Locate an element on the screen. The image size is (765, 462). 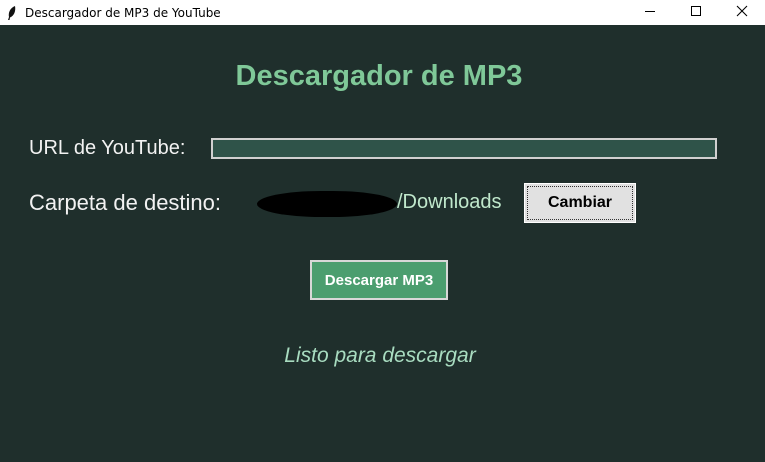
close-button is located at coordinates (742, 12).